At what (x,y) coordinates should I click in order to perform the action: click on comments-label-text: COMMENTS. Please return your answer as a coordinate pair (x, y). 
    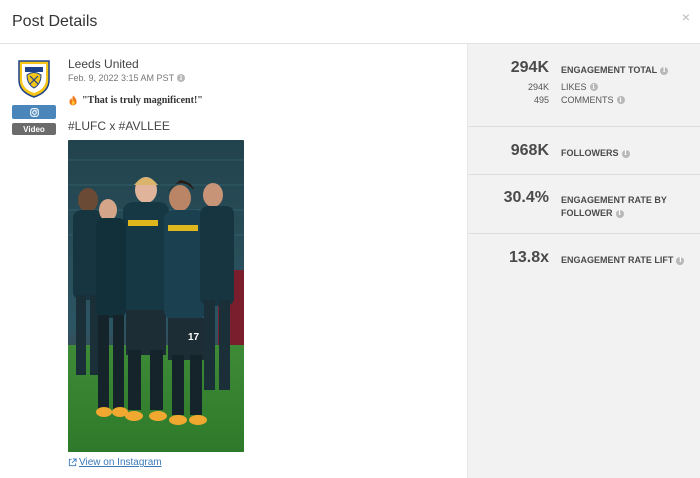
    Looking at the image, I should click on (587, 100).